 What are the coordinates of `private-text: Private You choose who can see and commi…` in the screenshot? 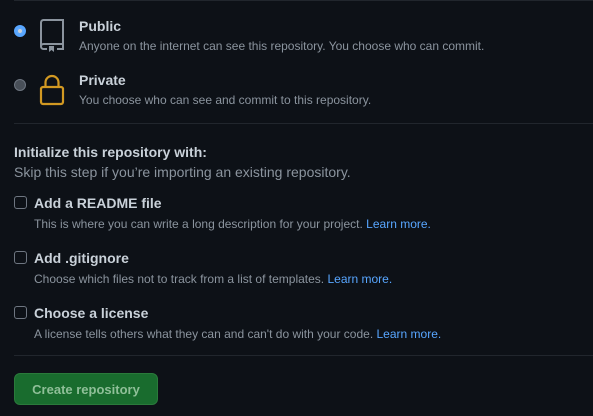 It's located at (225, 89).